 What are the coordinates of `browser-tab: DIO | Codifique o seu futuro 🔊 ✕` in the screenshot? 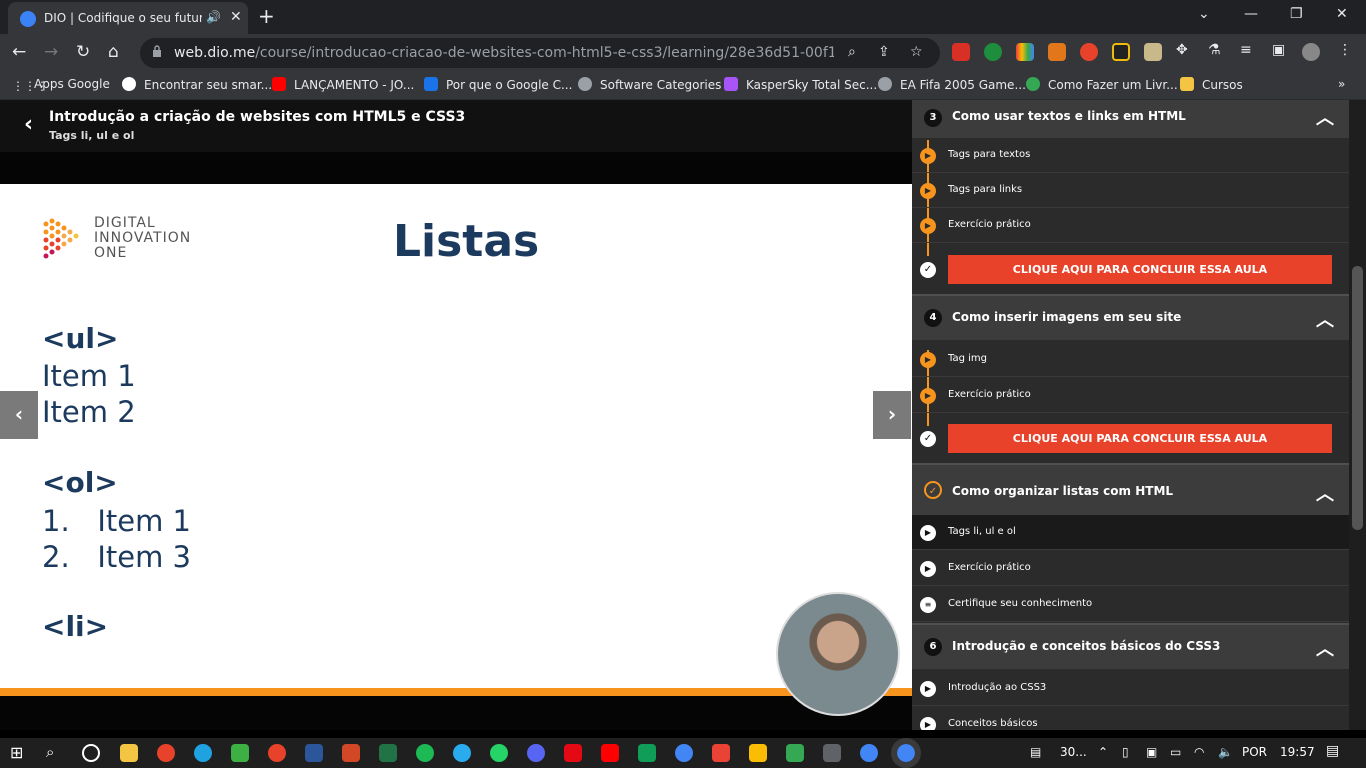 It's located at (128, 18).